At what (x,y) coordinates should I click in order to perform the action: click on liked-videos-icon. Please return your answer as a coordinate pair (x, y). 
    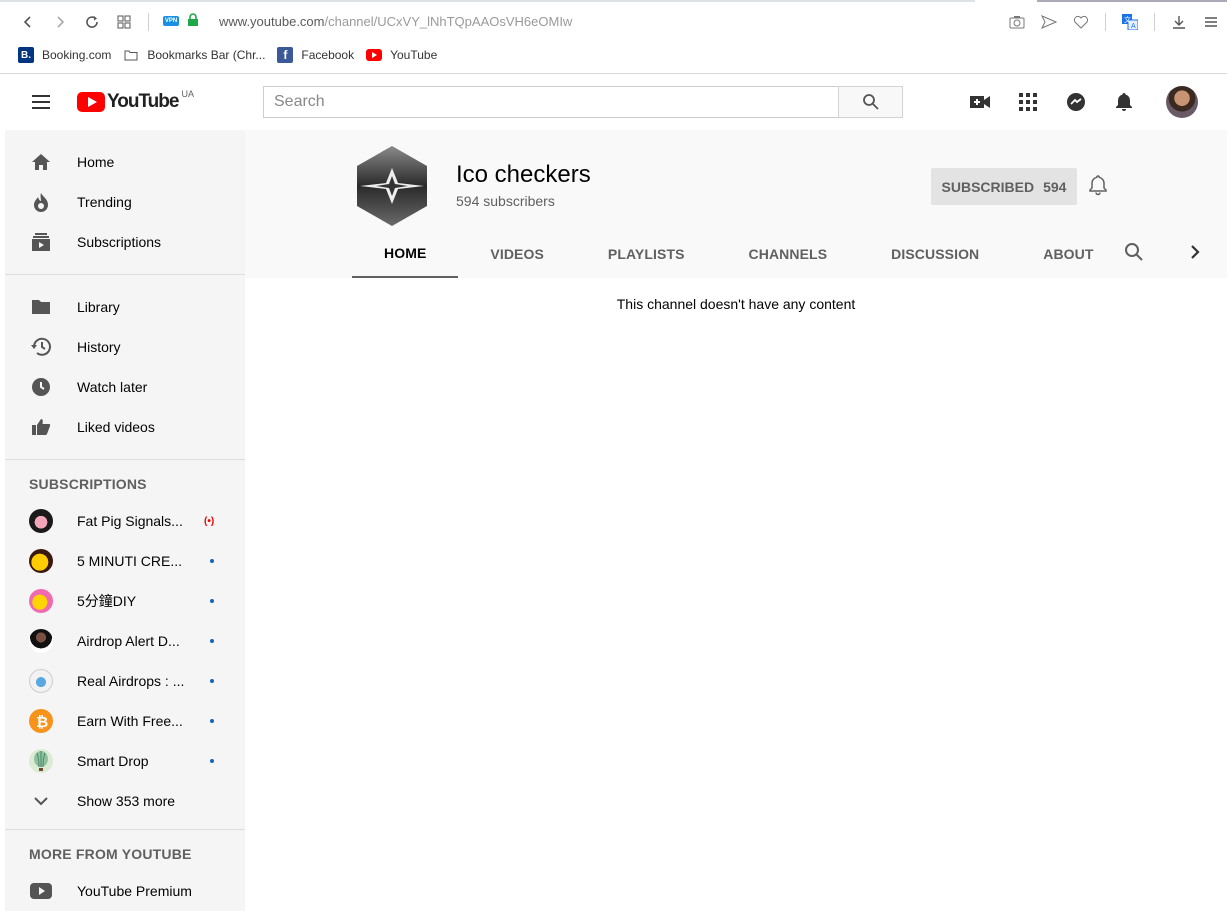
    Looking at the image, I should click on (41, 427).